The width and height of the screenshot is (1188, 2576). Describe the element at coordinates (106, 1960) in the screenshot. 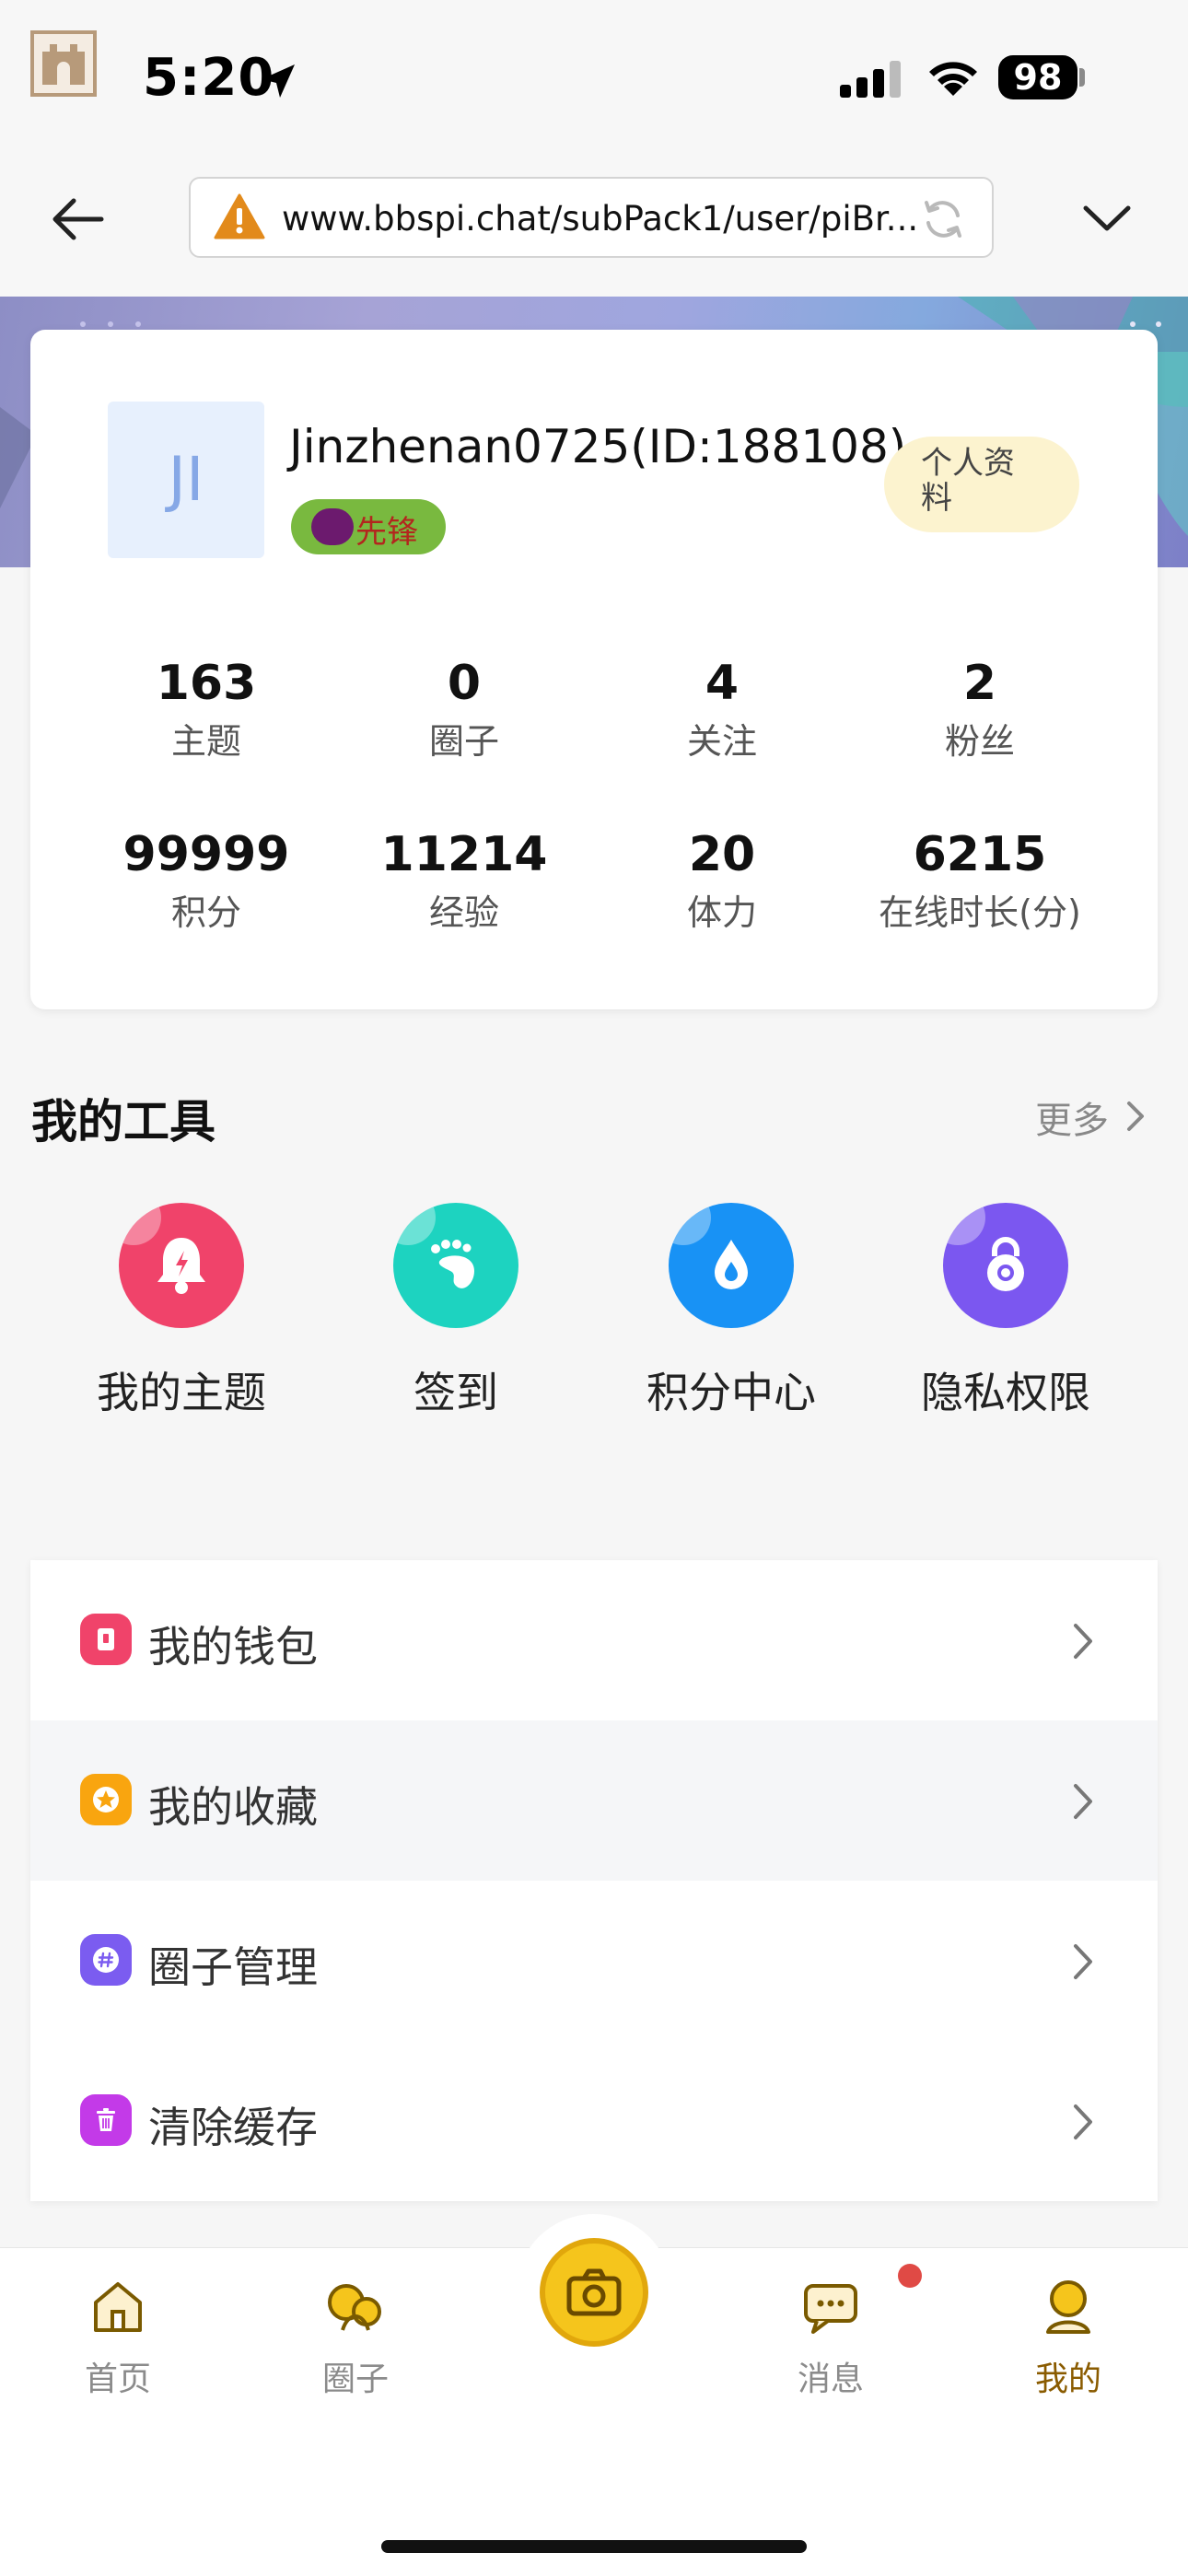

I see `hashtag-icon` at that location.